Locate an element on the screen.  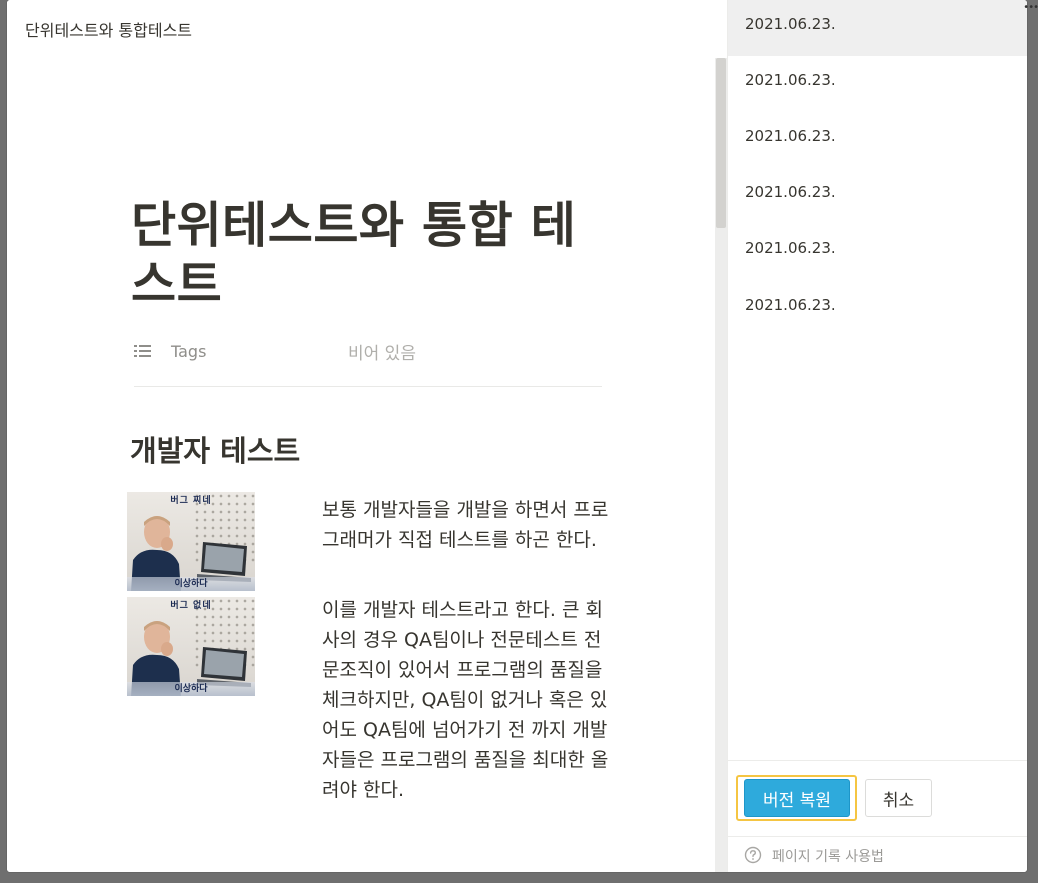
section-heading: 개발자 테스트 is located at coordinates (215, 451).